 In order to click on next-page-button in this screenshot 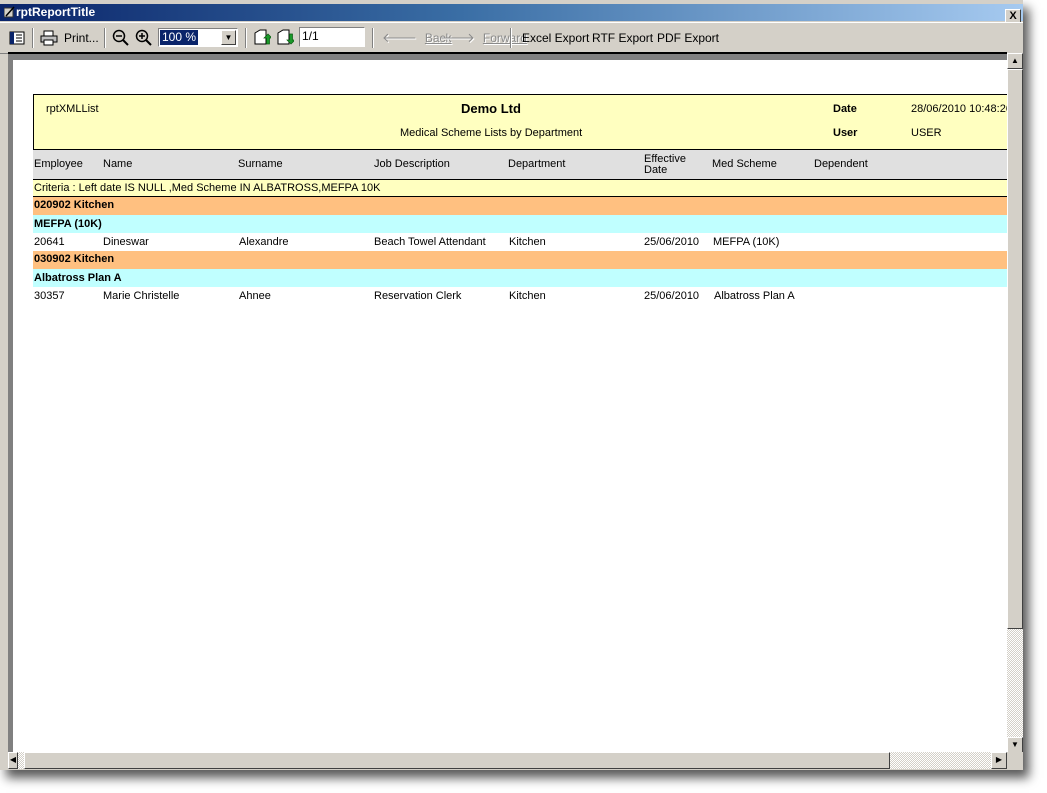, I will do `click(285, 38)`.